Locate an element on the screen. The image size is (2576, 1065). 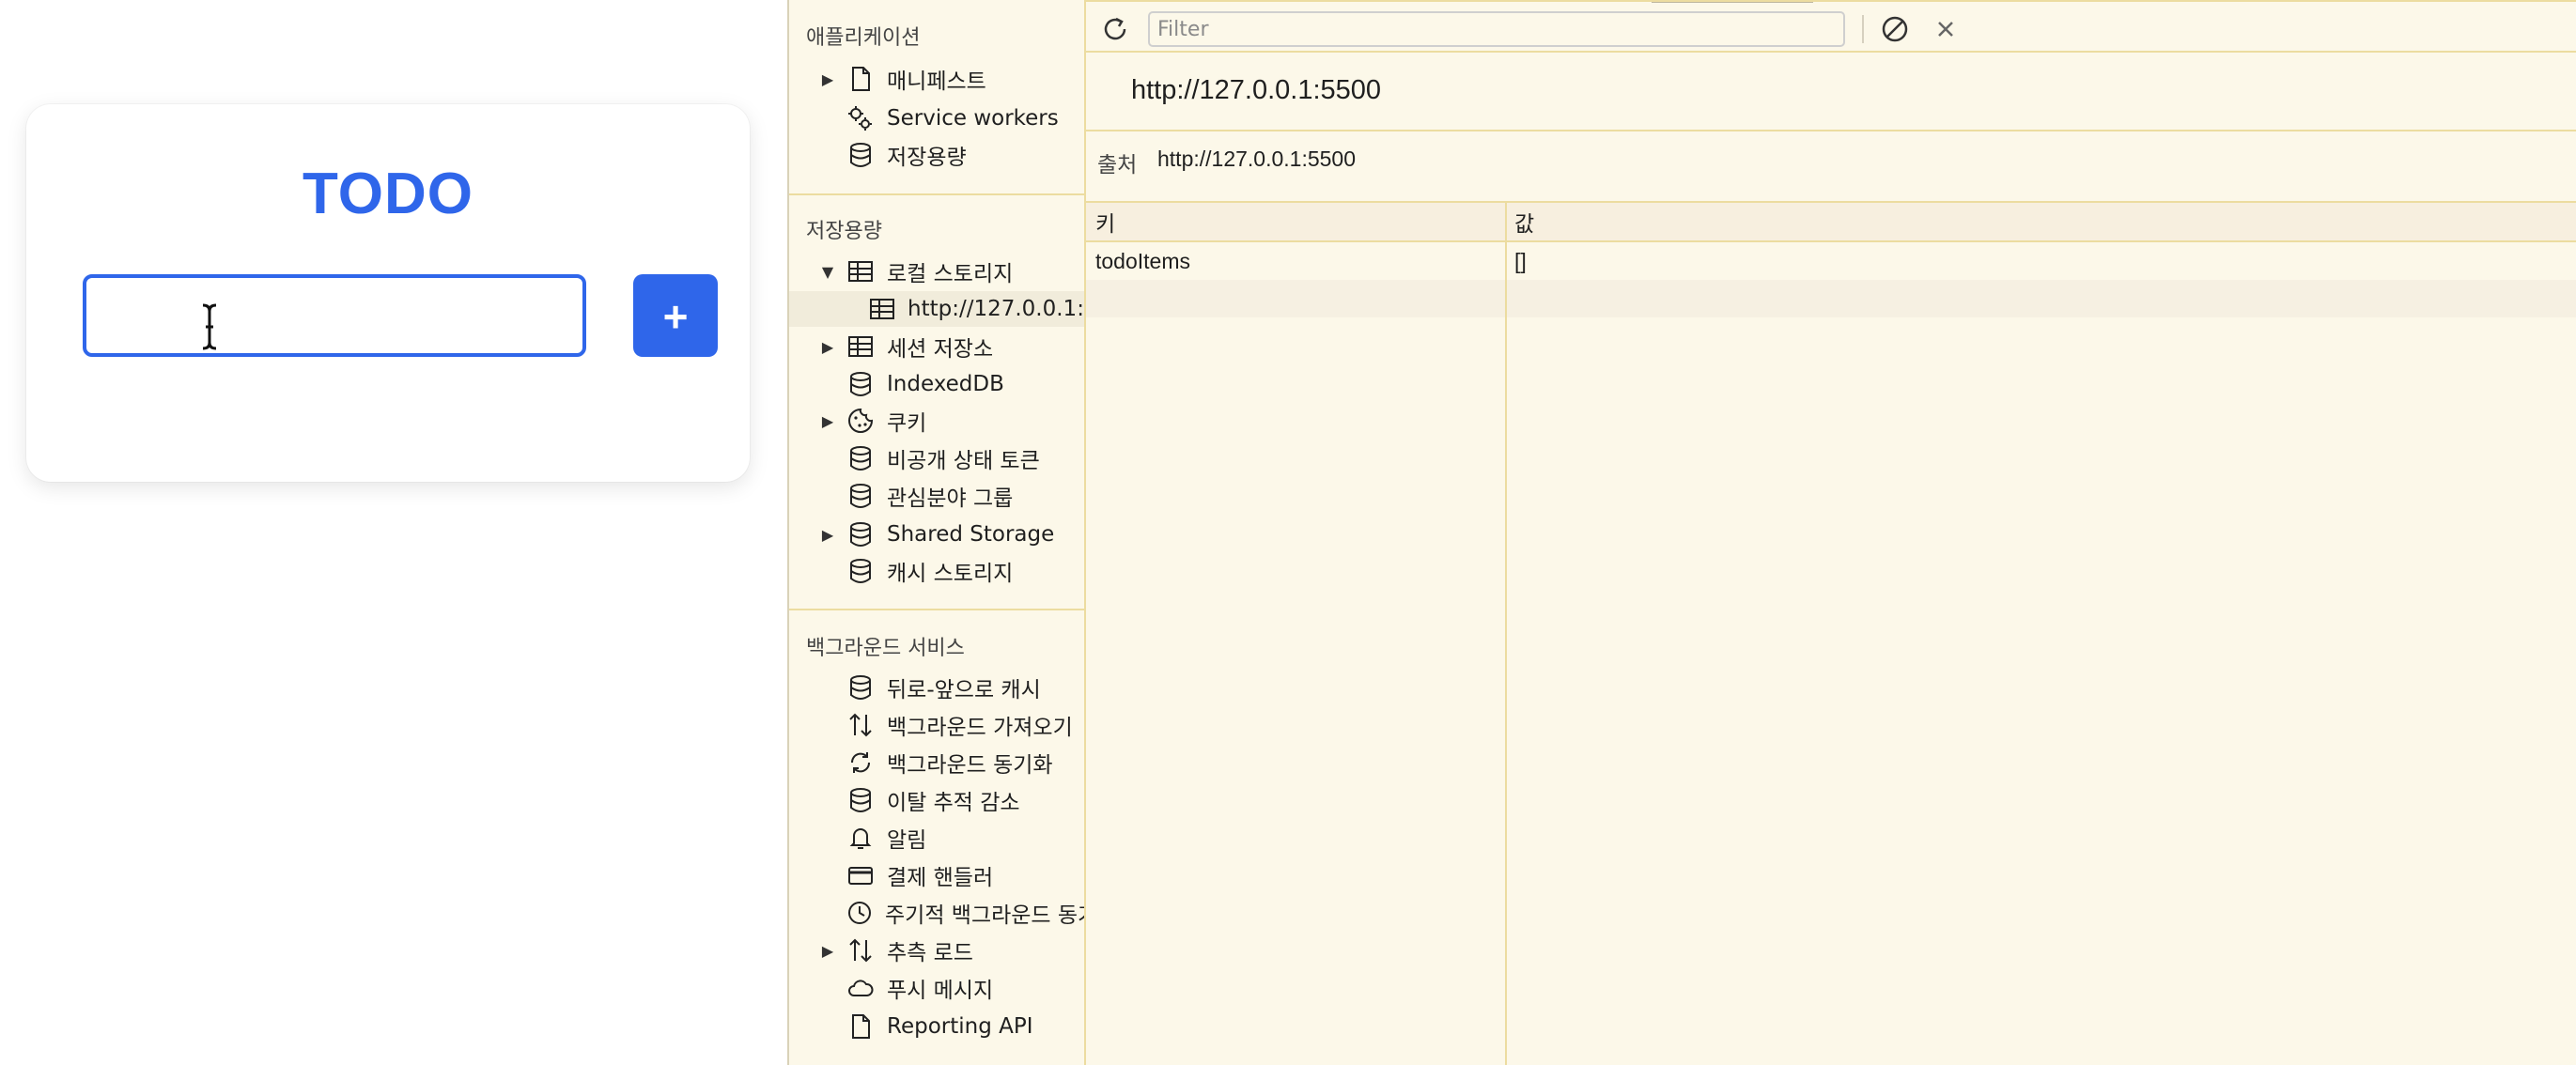
sidebar-item-label: 백그라운드 가져오기 is located at coordinates (980, 728).